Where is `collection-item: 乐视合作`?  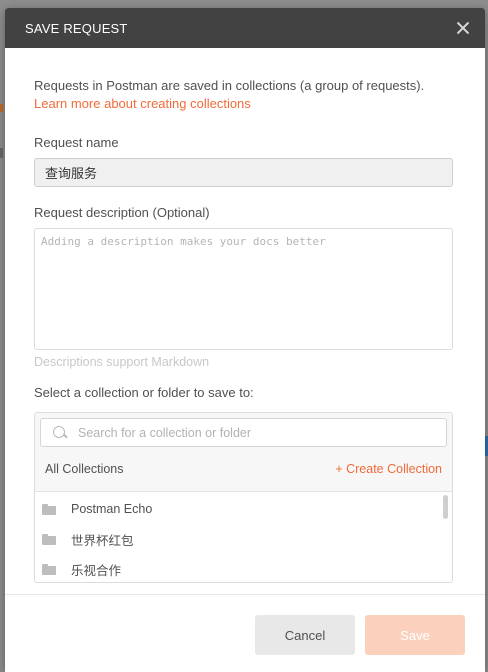
collection-item: 乐视合作 is located at coordinates (243, 568).